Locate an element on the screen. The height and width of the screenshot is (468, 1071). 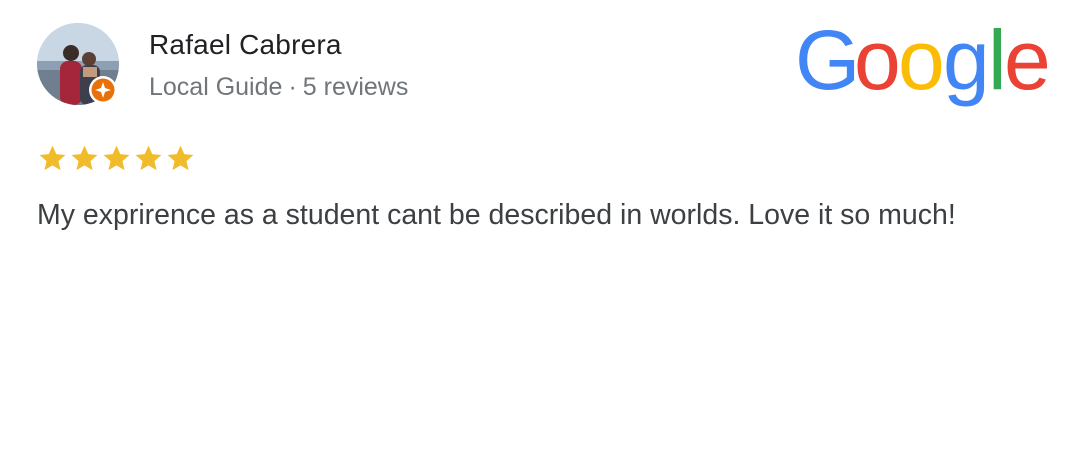
svg-text: e is located at coordinates (1025, 67).